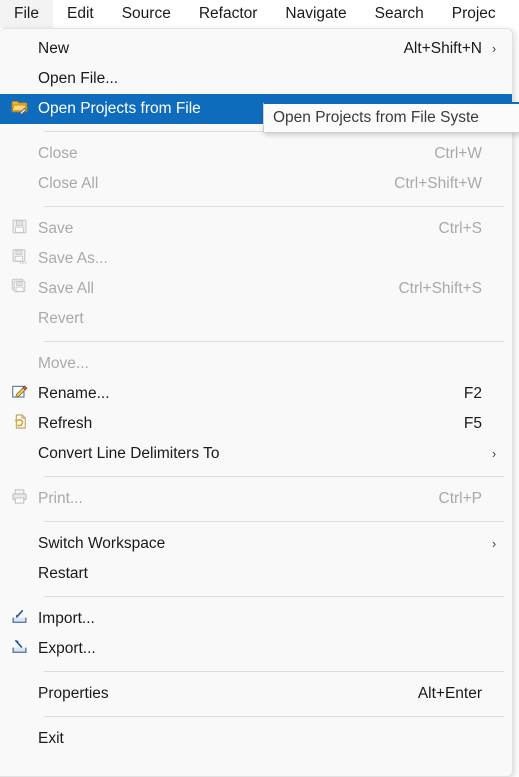 The height and width of the screenshot is (777, 519). I want to click on menu-item-close: Close Ctrl+W, so click(256, 154).